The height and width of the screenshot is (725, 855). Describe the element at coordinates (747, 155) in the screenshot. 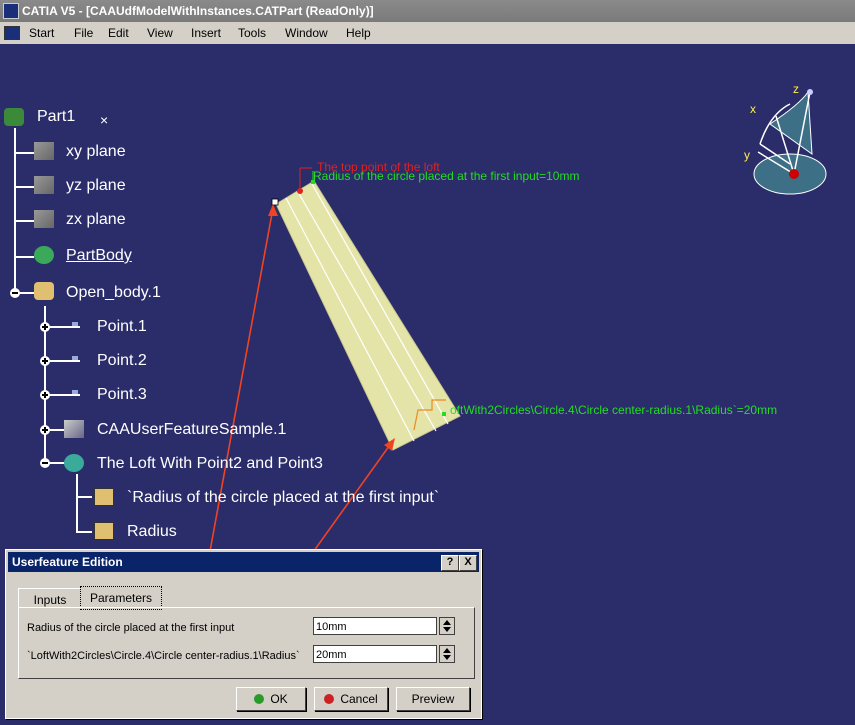

I see `compass-y-label: y` at that location.